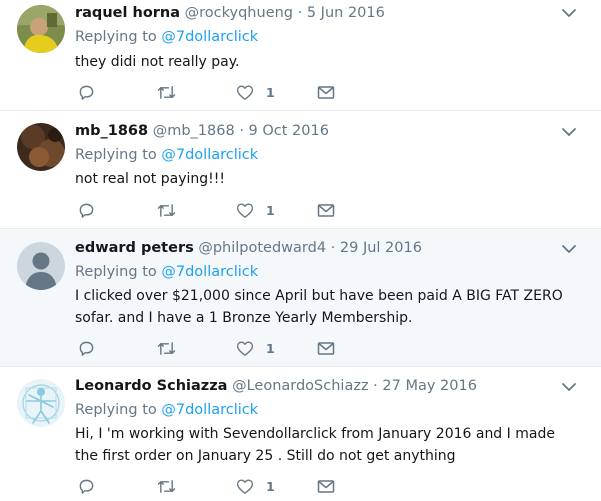  What do you see at coordinates (134, 248) in the screenshot?
I see `author-name: edward peters` at bounding box center [134, 248].